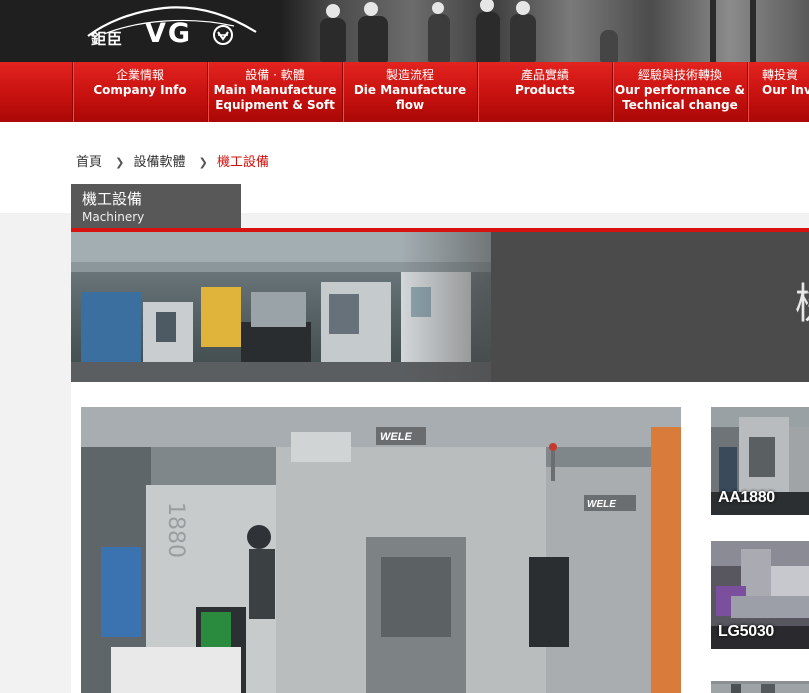 This screenshot has width=809, height=693. What do you see at coordinates (396, 437) in the screenshot?
I see `brand-logo-text: WELE` at bounding box center [396, 437].